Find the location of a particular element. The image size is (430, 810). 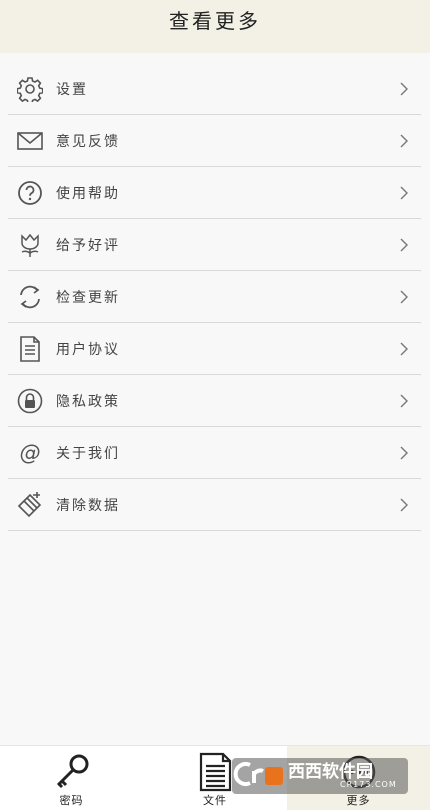

menu-item-label: 给予好评 is located at coordinates (88, 245).